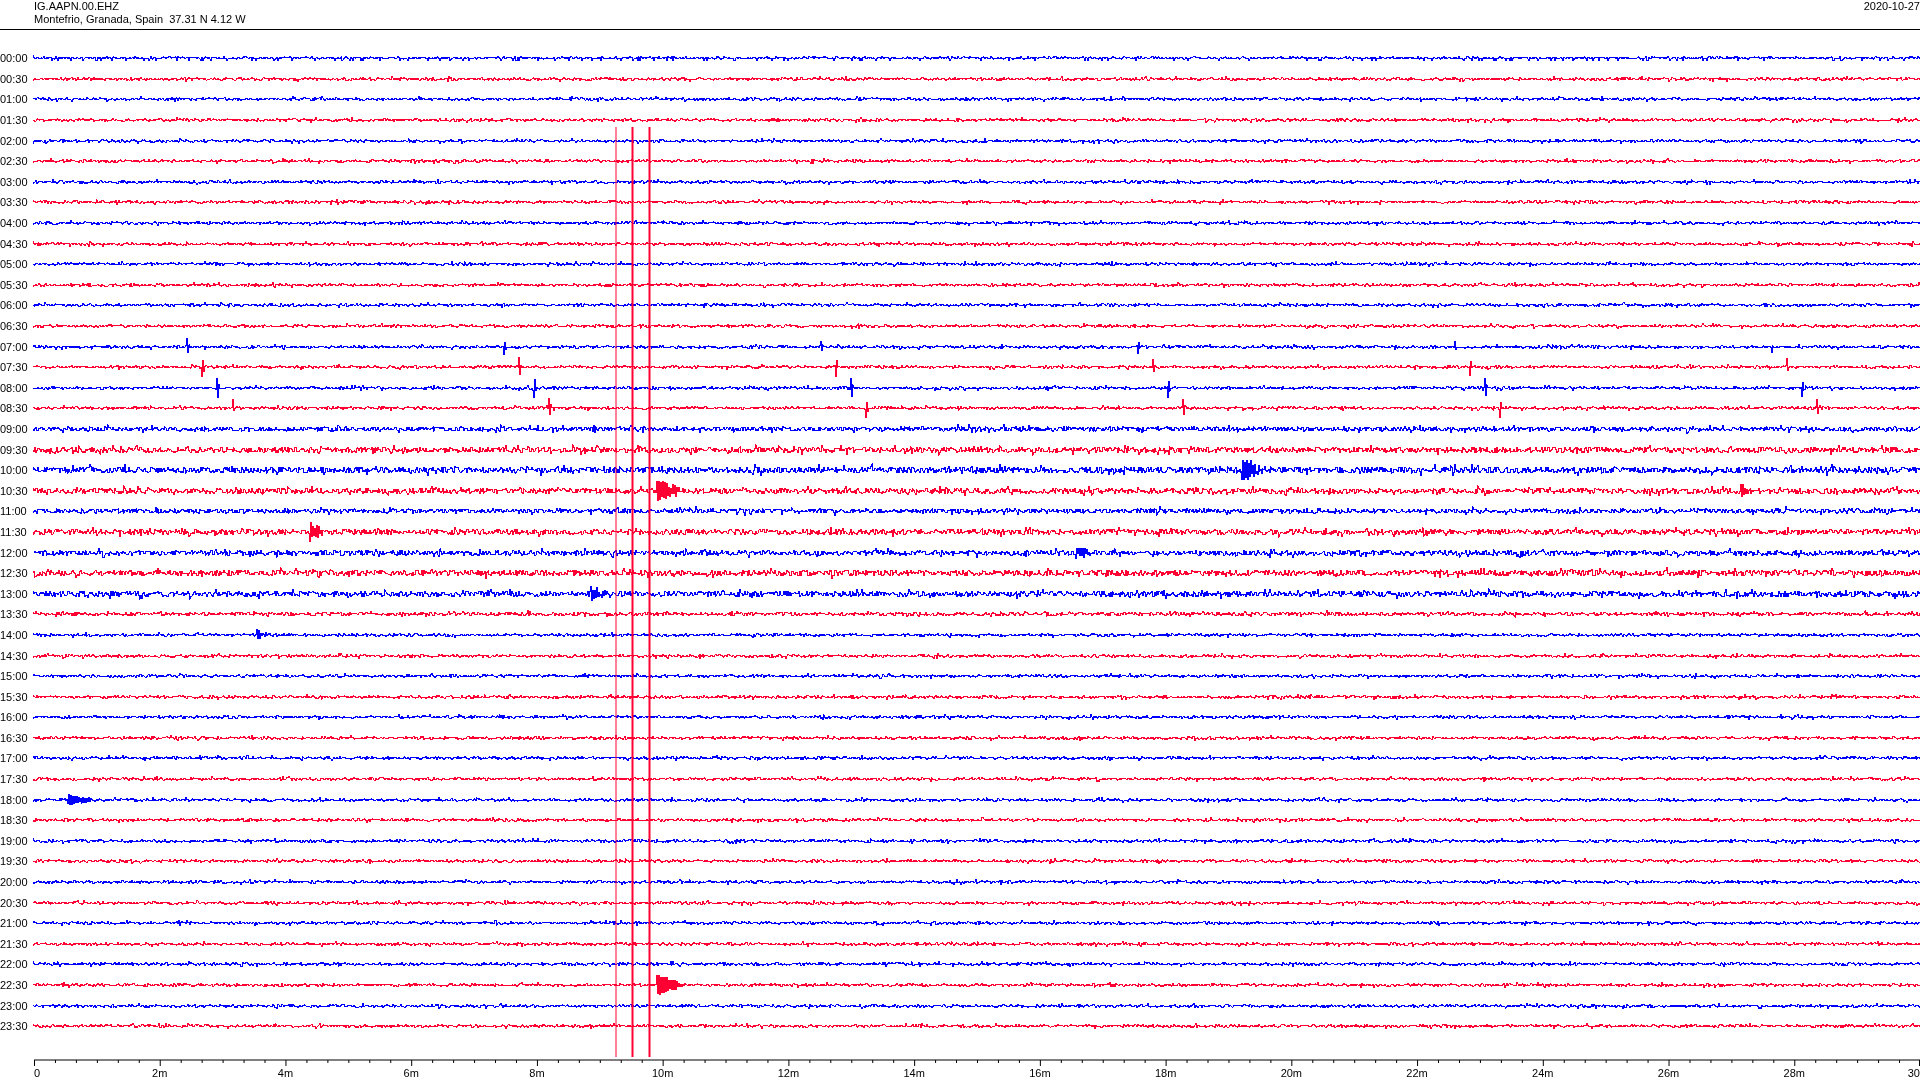 This screenshot has height=1080, width=1920. Describe the element at coordinates (1913, 1073) in the screenshot. I see `tick-label: 30` at that location.